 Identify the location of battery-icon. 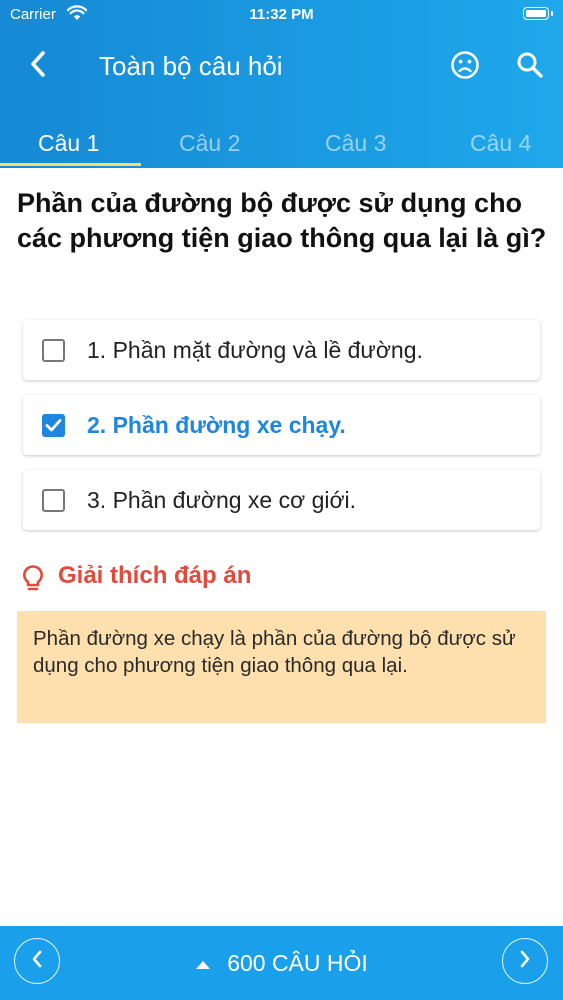
(538, 13).